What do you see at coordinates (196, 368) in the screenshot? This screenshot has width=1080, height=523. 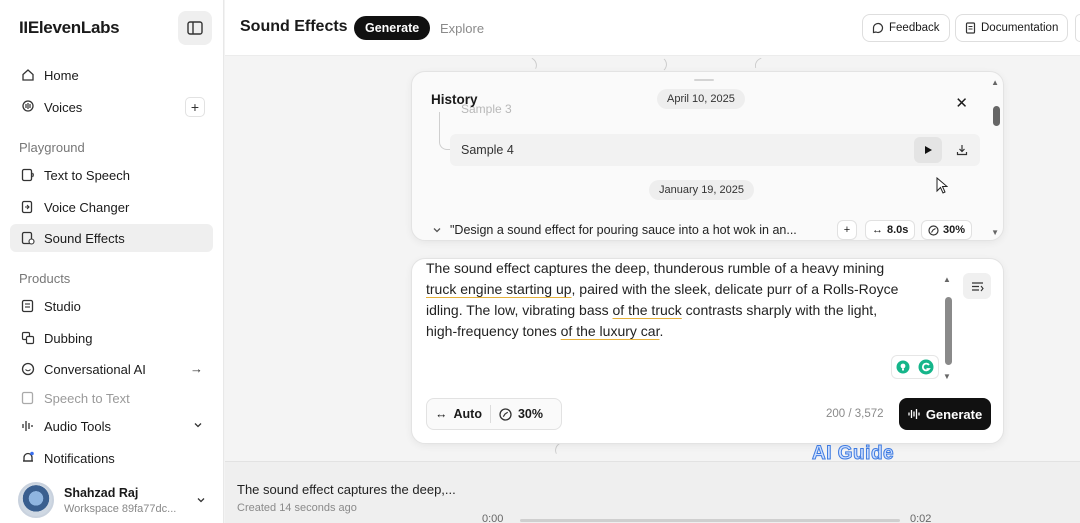 I see `arrow-right-icon: →` at bounding box center [196, 368].